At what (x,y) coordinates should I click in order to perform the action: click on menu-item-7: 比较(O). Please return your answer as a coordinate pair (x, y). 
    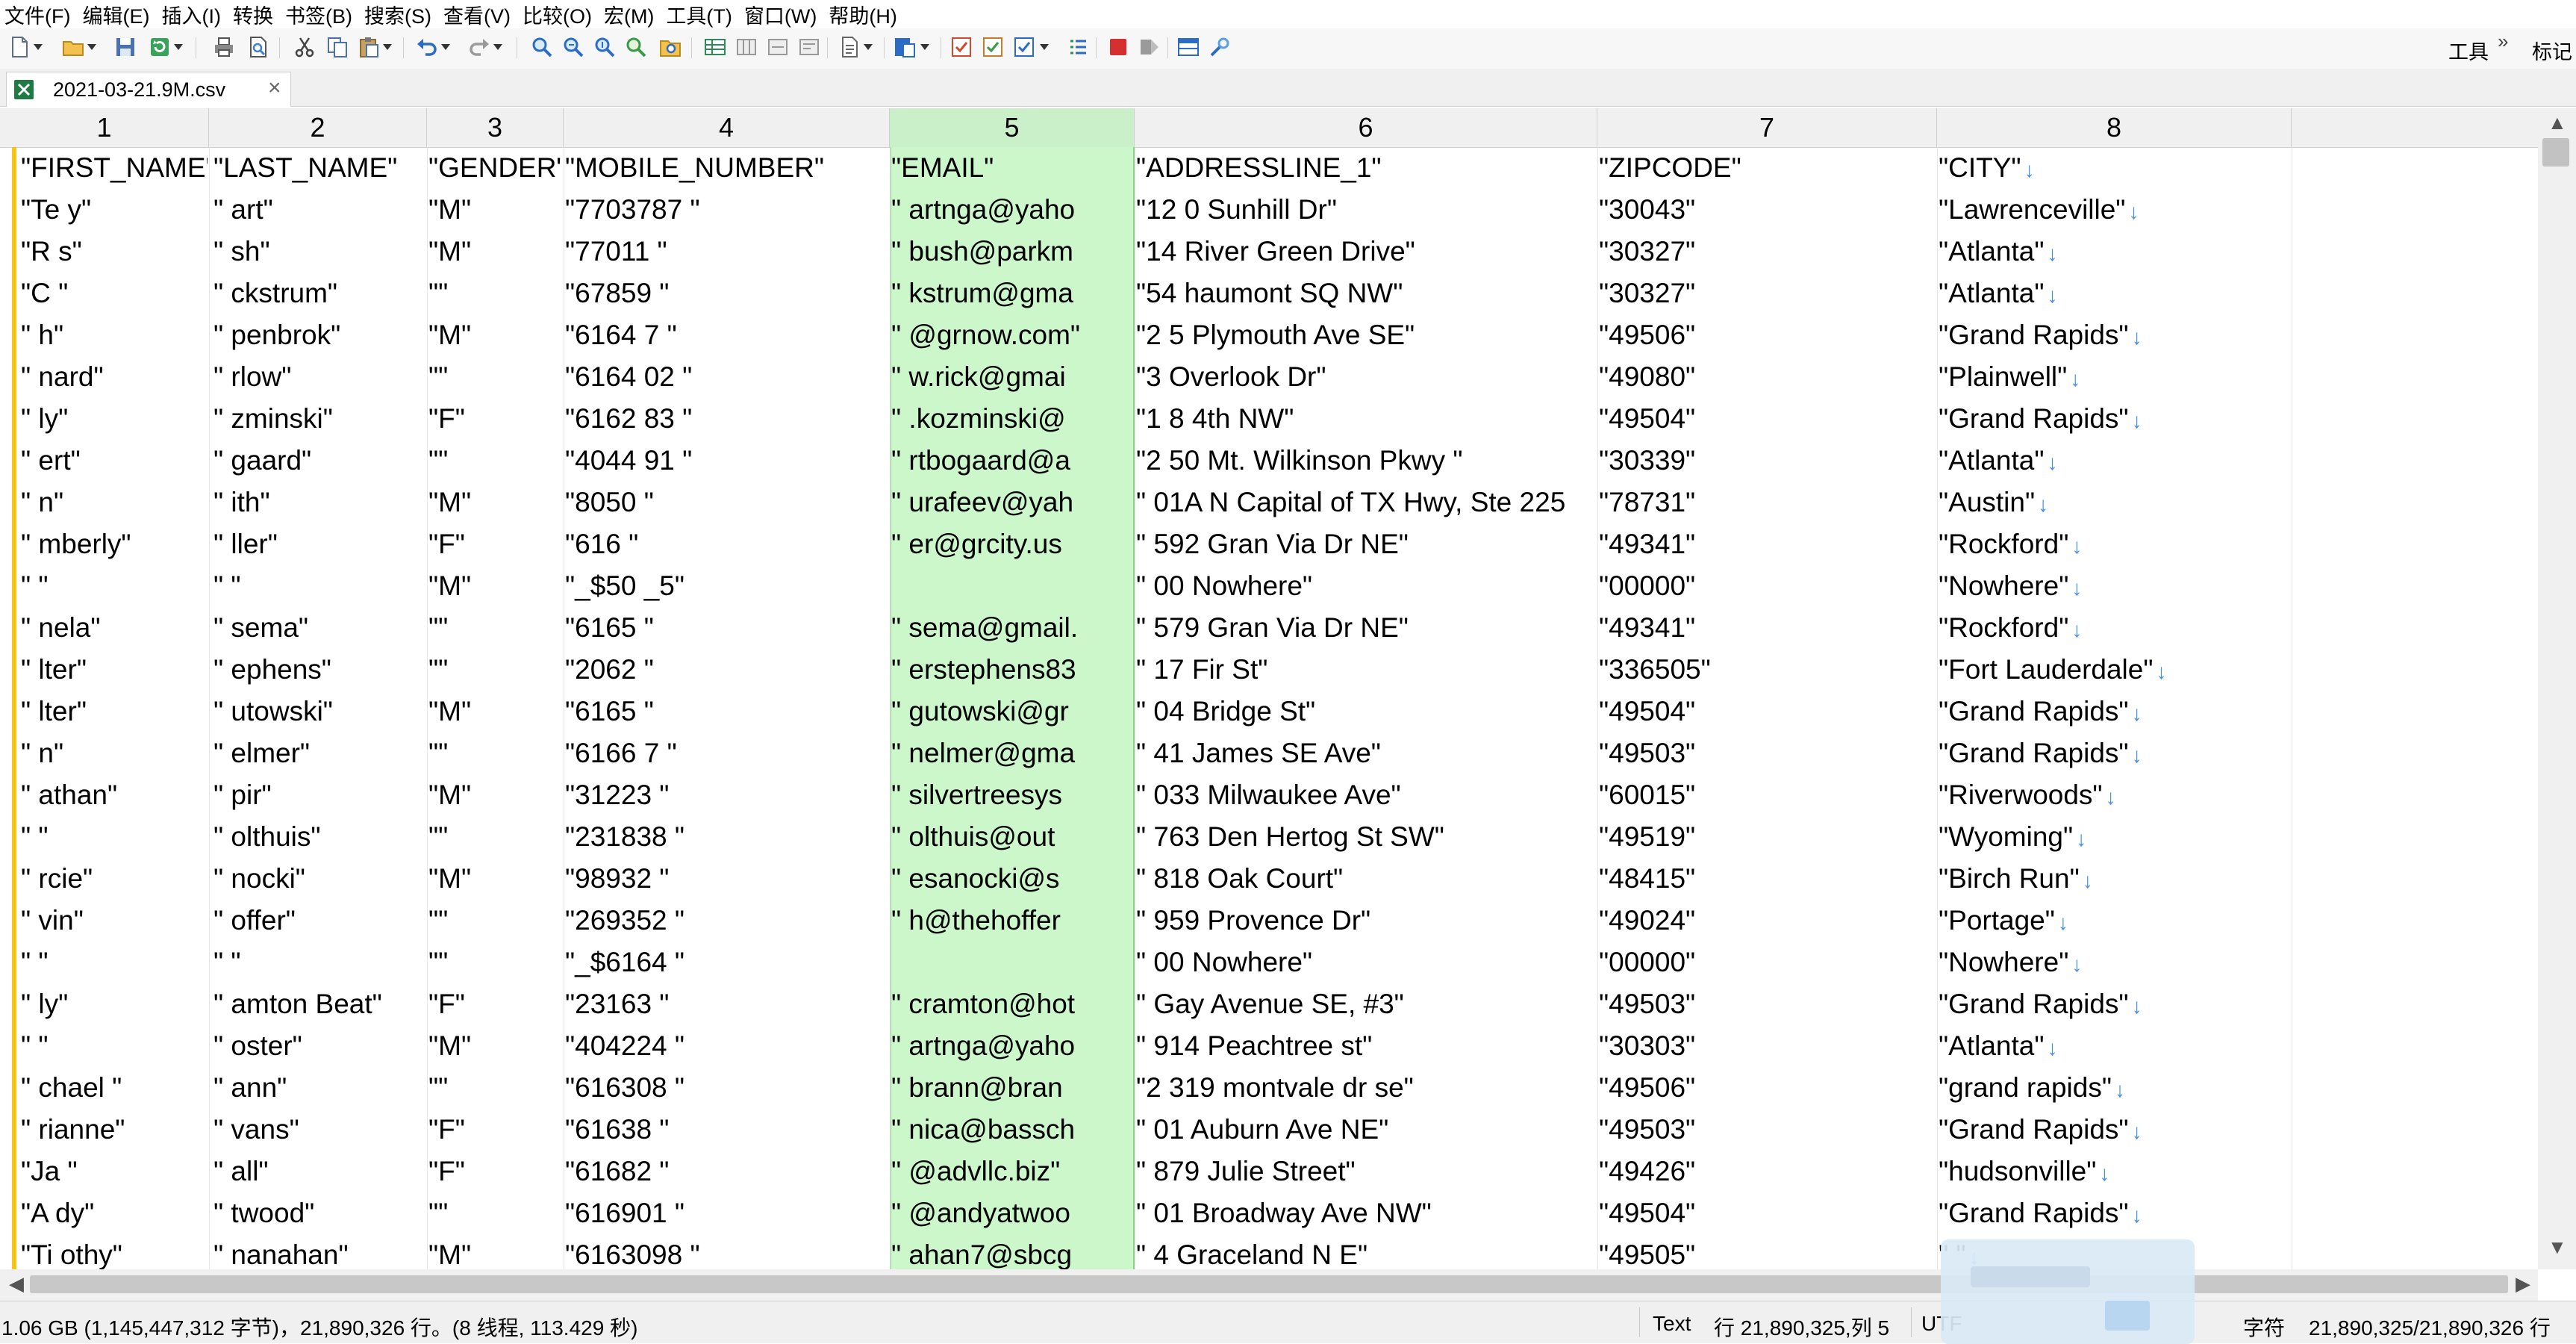
    Looking at the image, I should click on (558, 14).